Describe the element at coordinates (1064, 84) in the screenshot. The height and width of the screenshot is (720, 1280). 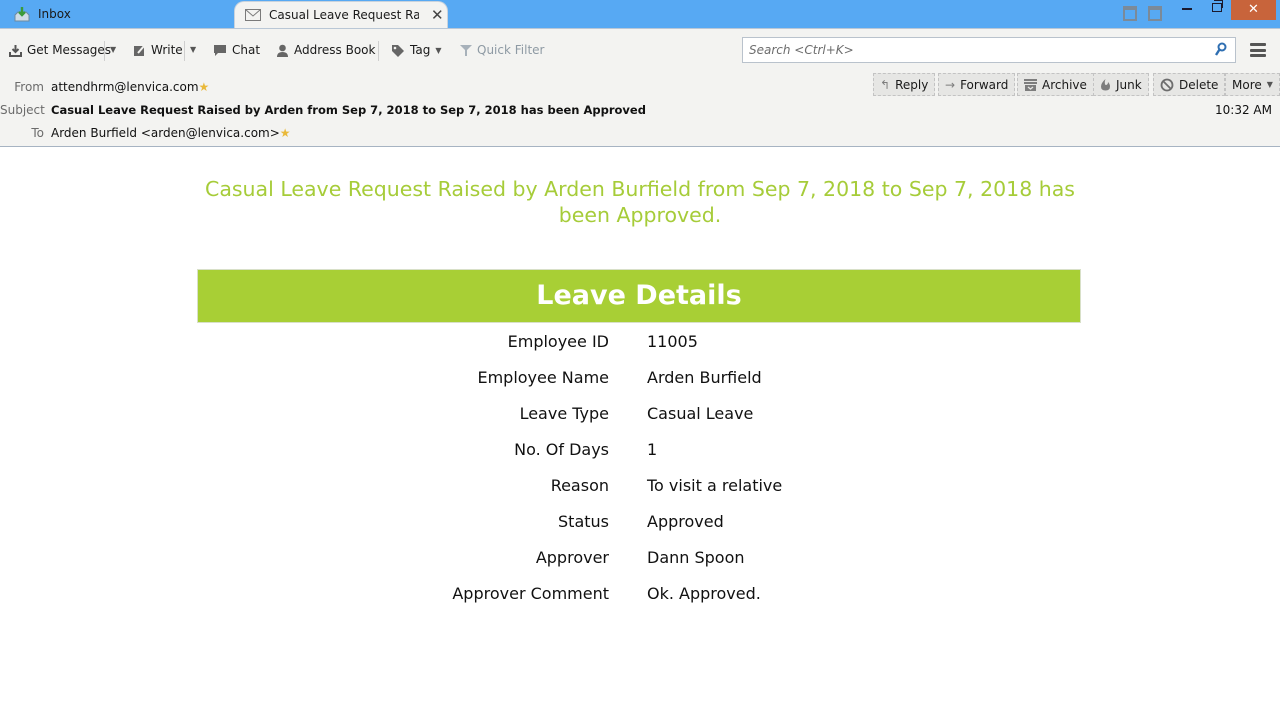
I see `archive-label: Archive` at that location.